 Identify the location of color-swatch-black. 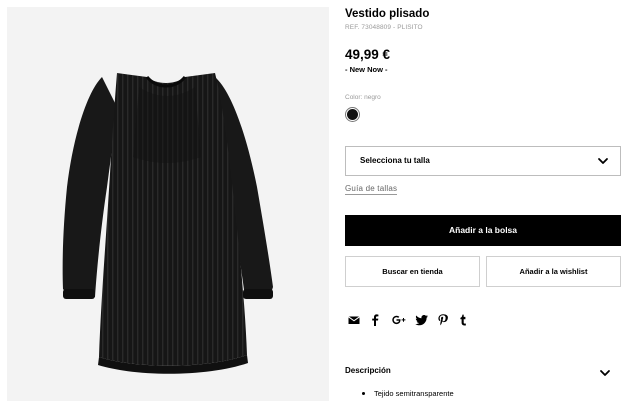
(352, 114).